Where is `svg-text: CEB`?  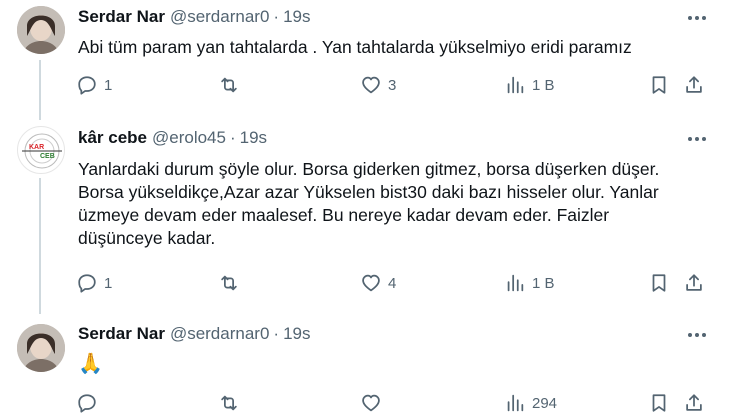 svg-text: CEB is located at coordinates (47, 156).